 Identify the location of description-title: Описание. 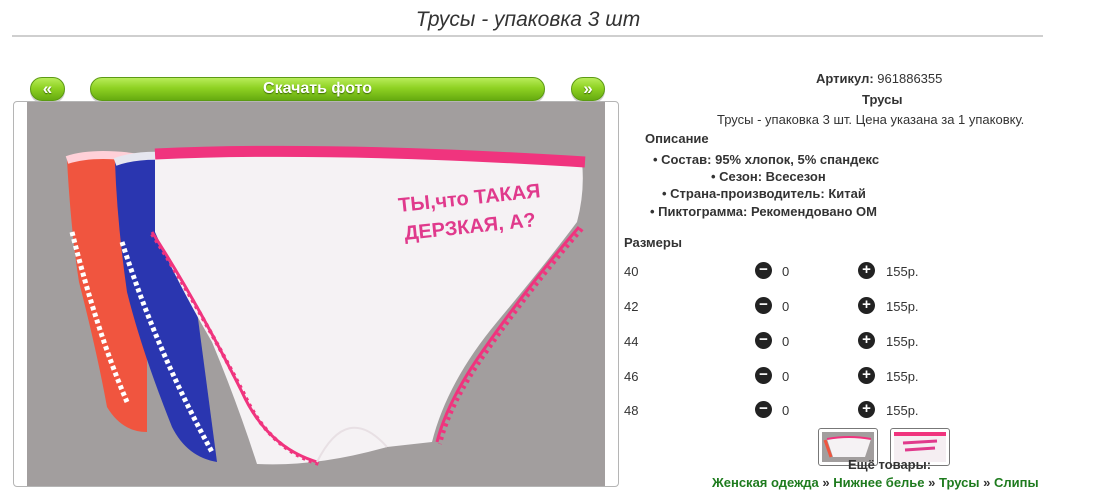
(677, 138).